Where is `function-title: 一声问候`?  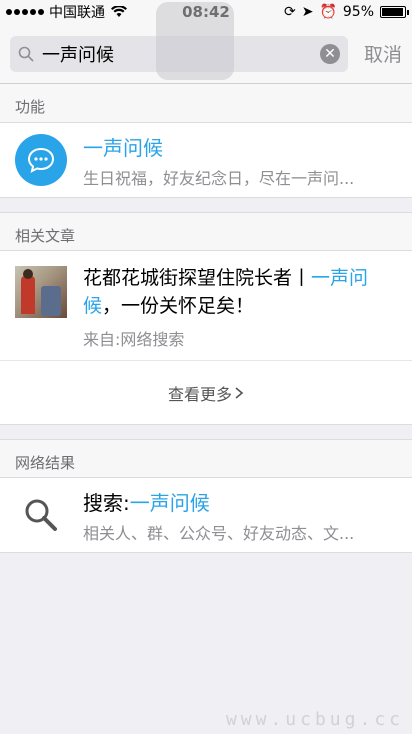
function-title: 一声问候 is located at coordinates (123, 147).